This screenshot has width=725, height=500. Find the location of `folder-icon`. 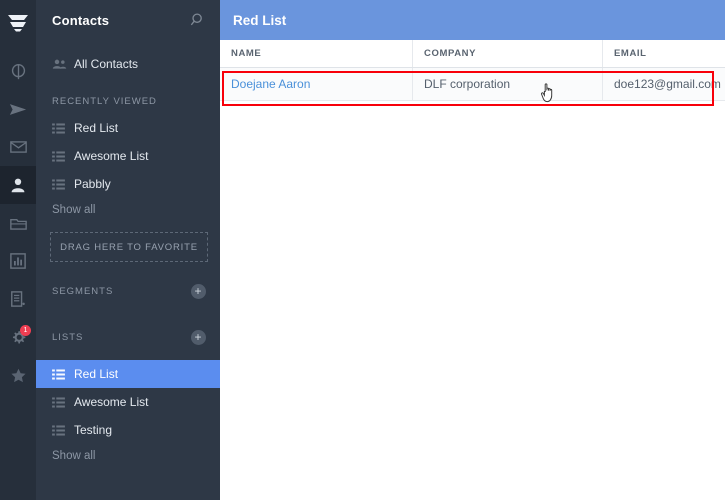

folder-icon is located at coordinates (18, 224).